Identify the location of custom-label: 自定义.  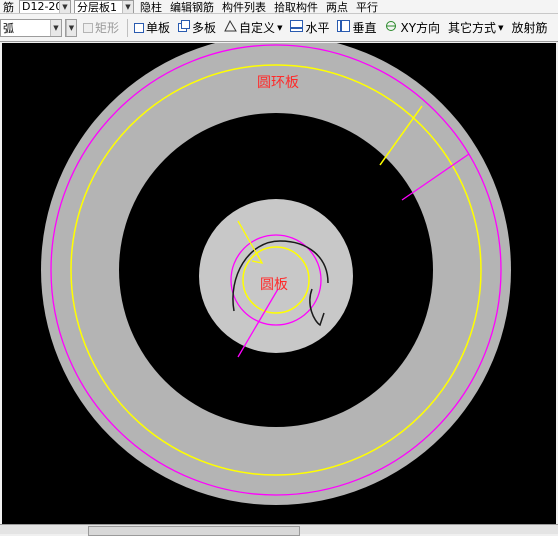
(257, 28).